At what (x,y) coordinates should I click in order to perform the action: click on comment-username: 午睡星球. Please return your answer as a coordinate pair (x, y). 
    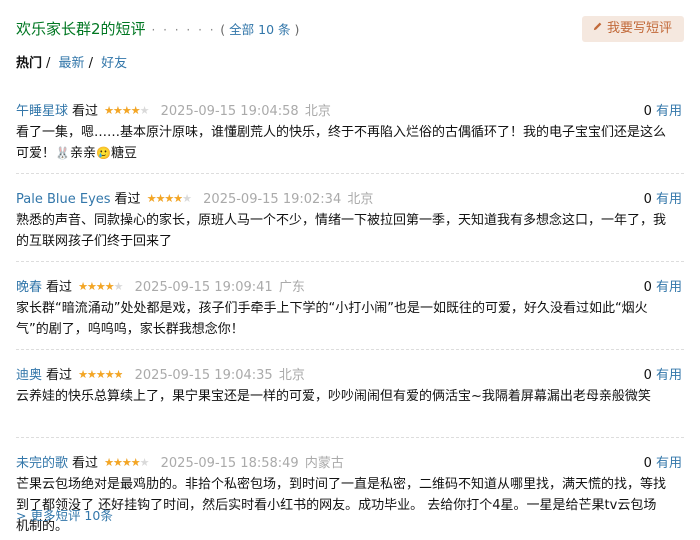
    Looking at the image, I should click on (42, 111).